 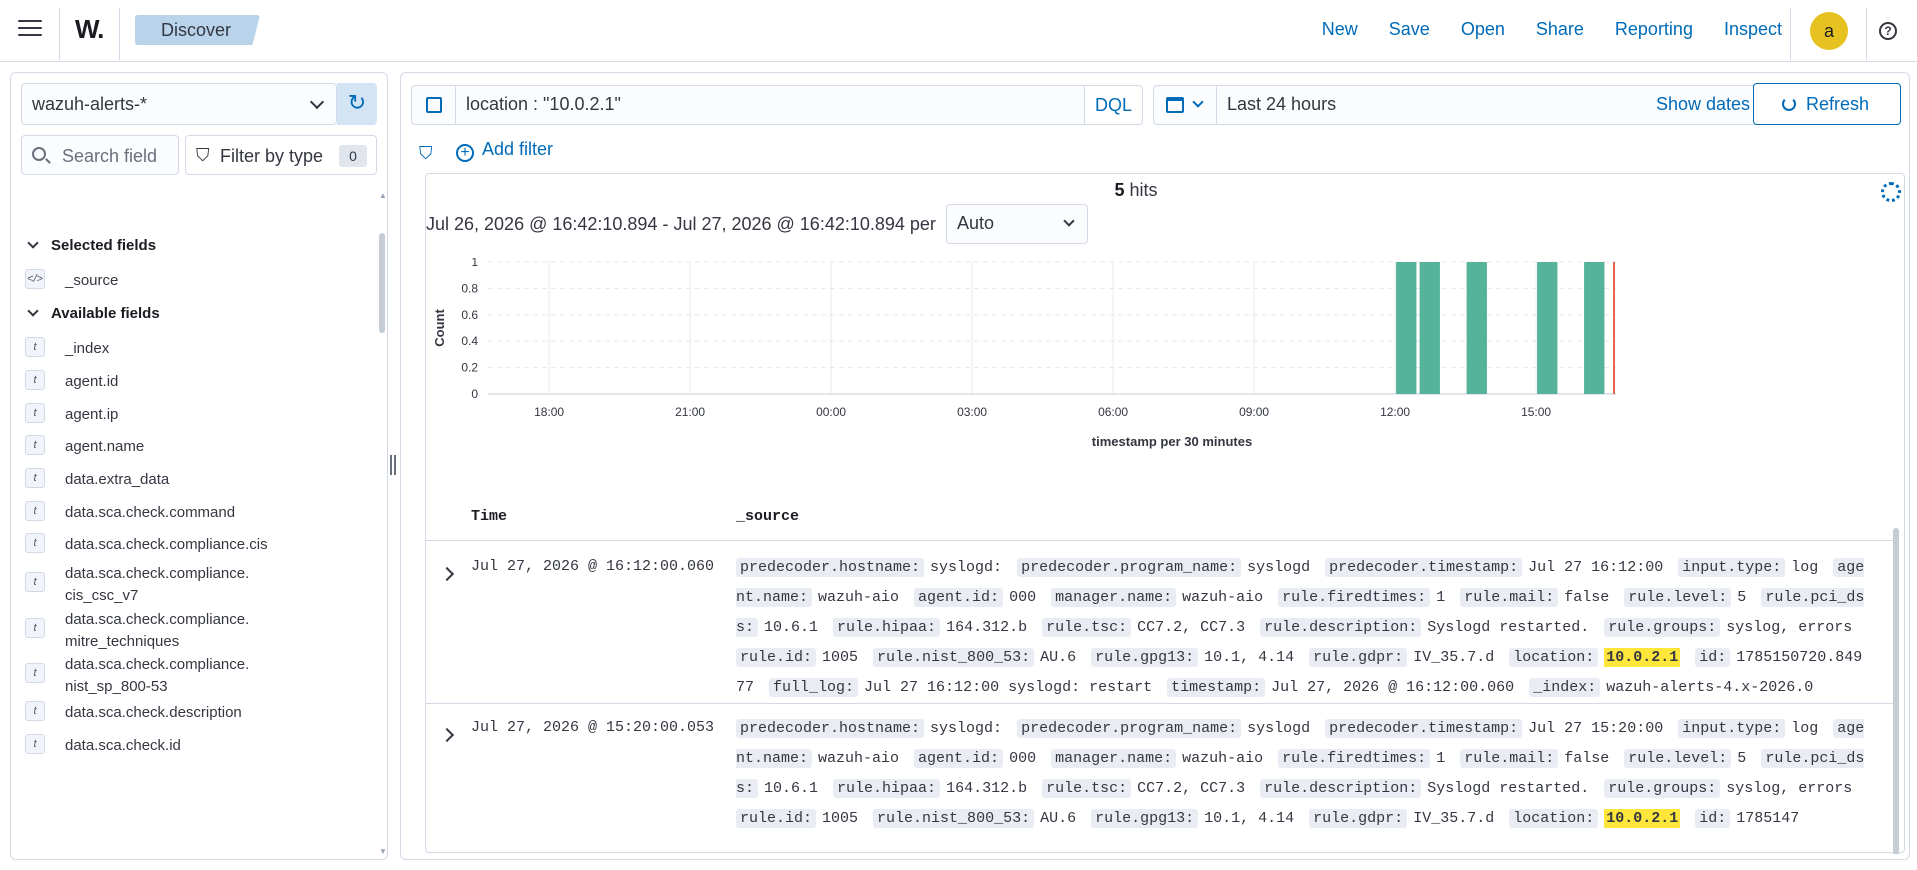 I want to click on field-key: rule.tsc:, so click(x=1087, y=627).